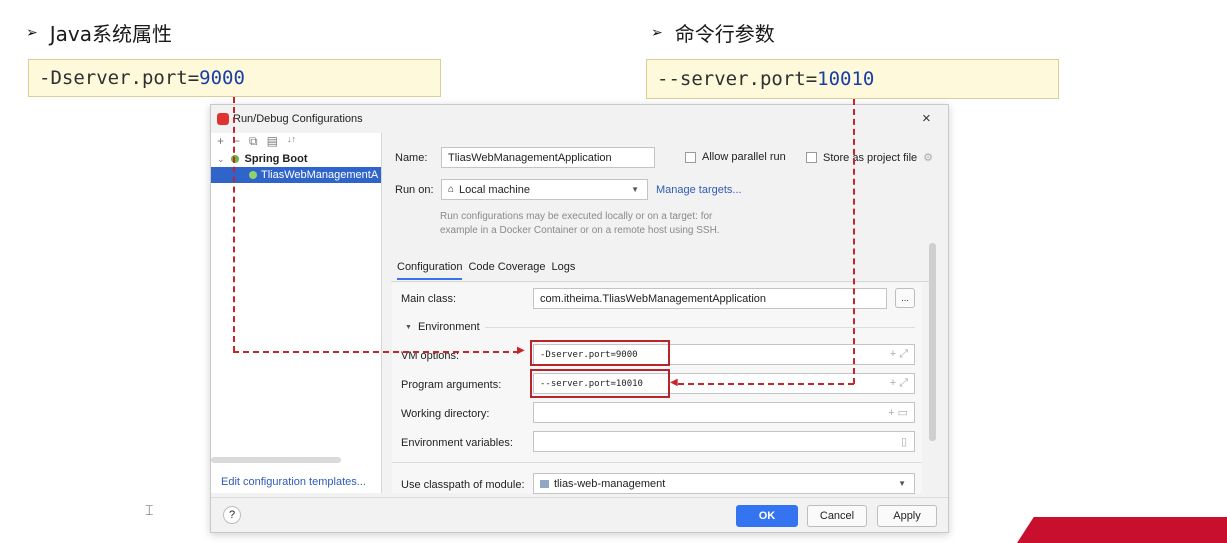 This screenshot has width=1227, height=543. What do you see at coordinates (494, 189) in the screenshot?
I see `run-on-value: Local machine` at bounding box center [494, 189].